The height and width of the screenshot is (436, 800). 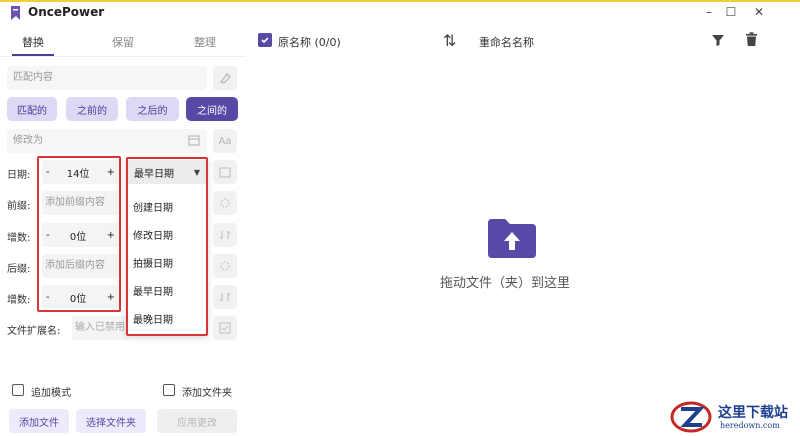 I want to click on watermark-name: 这里下载站, so click(x=753, y=413).